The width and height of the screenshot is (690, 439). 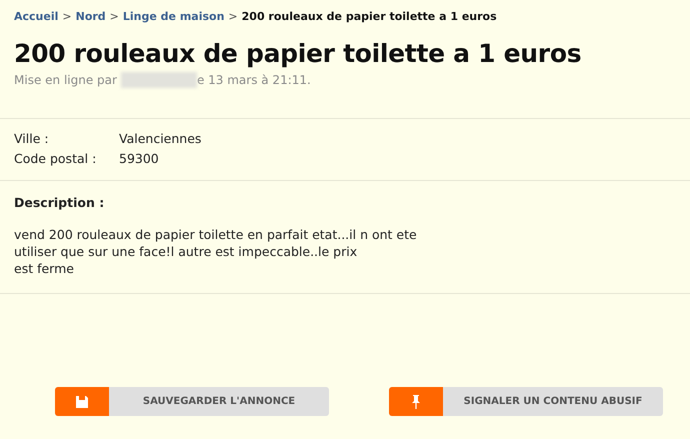 I want to click on breadcrumb-link: Accueil, so click(x=36, y=16).